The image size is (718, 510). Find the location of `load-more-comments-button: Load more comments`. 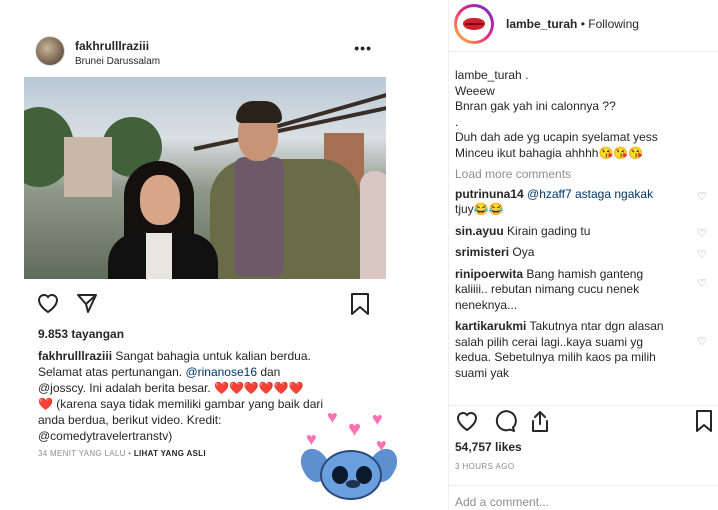

load-more-comments-button: Load more comments is located at coordinates (584, 175).